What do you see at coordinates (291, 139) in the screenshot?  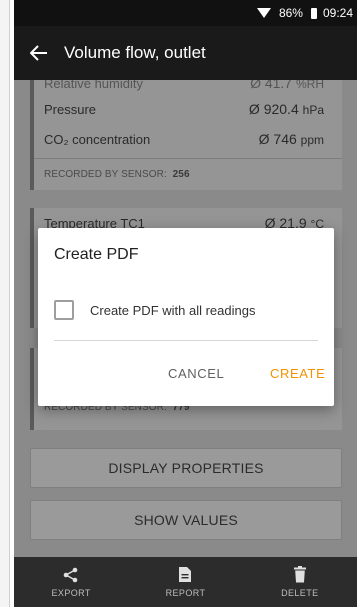 I see `reading-value: Ø 746 ppm` at bounding box center [291, 139].